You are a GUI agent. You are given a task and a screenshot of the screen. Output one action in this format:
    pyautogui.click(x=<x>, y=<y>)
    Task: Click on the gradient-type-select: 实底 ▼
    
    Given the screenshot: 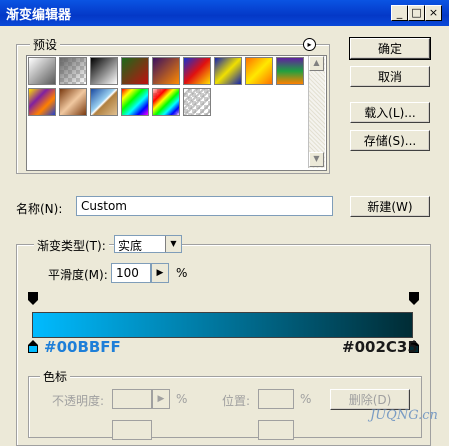 What is the action you would take?
    pyautogui.click(x=148, y=244)
    